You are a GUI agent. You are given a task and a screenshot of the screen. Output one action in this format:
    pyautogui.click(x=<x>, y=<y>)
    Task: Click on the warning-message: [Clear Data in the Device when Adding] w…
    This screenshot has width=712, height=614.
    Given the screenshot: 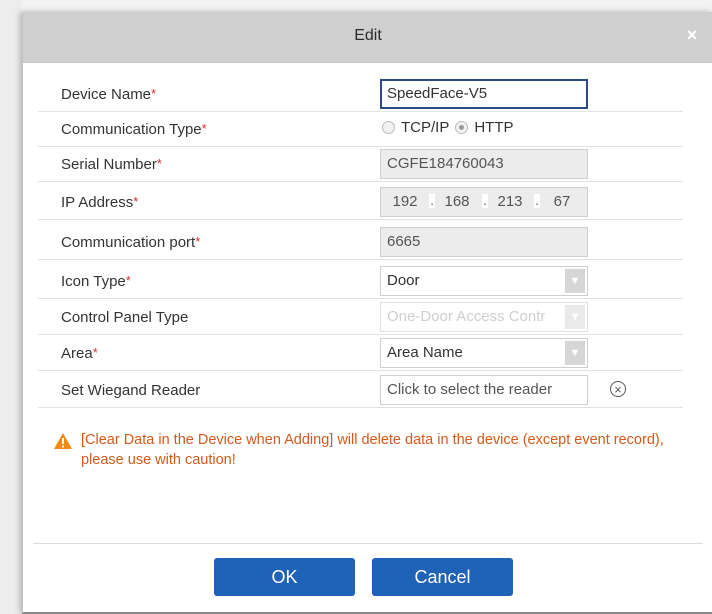 What is the action you would take?
    pyautogui.click(x=378, y=450)
    